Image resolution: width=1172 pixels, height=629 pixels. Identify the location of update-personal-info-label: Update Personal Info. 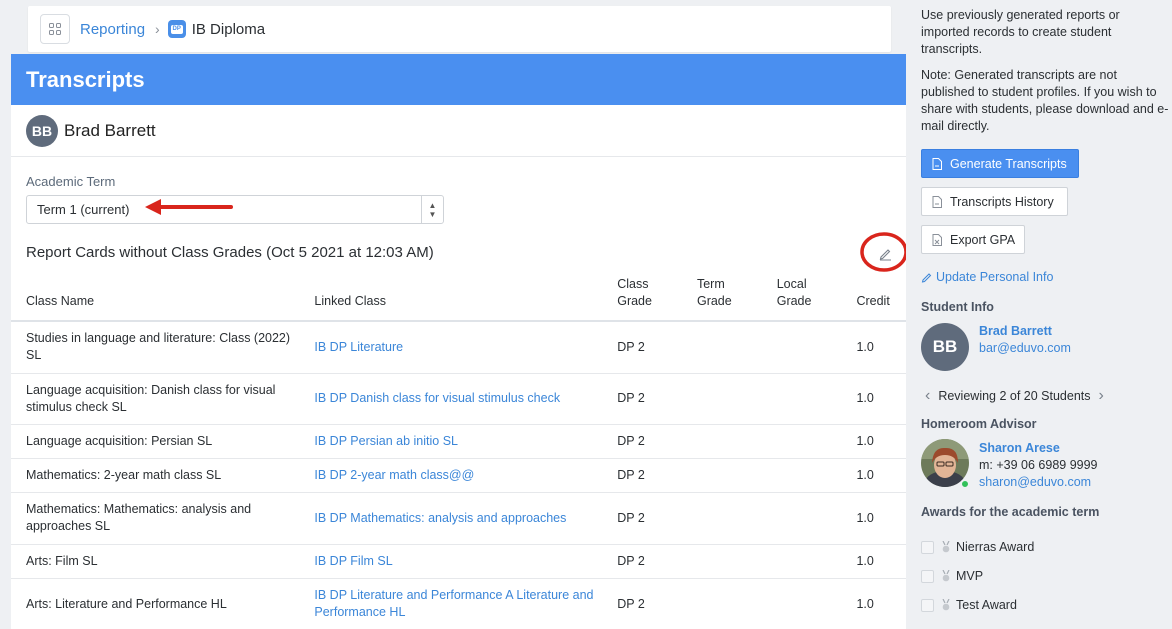
(995, 277).